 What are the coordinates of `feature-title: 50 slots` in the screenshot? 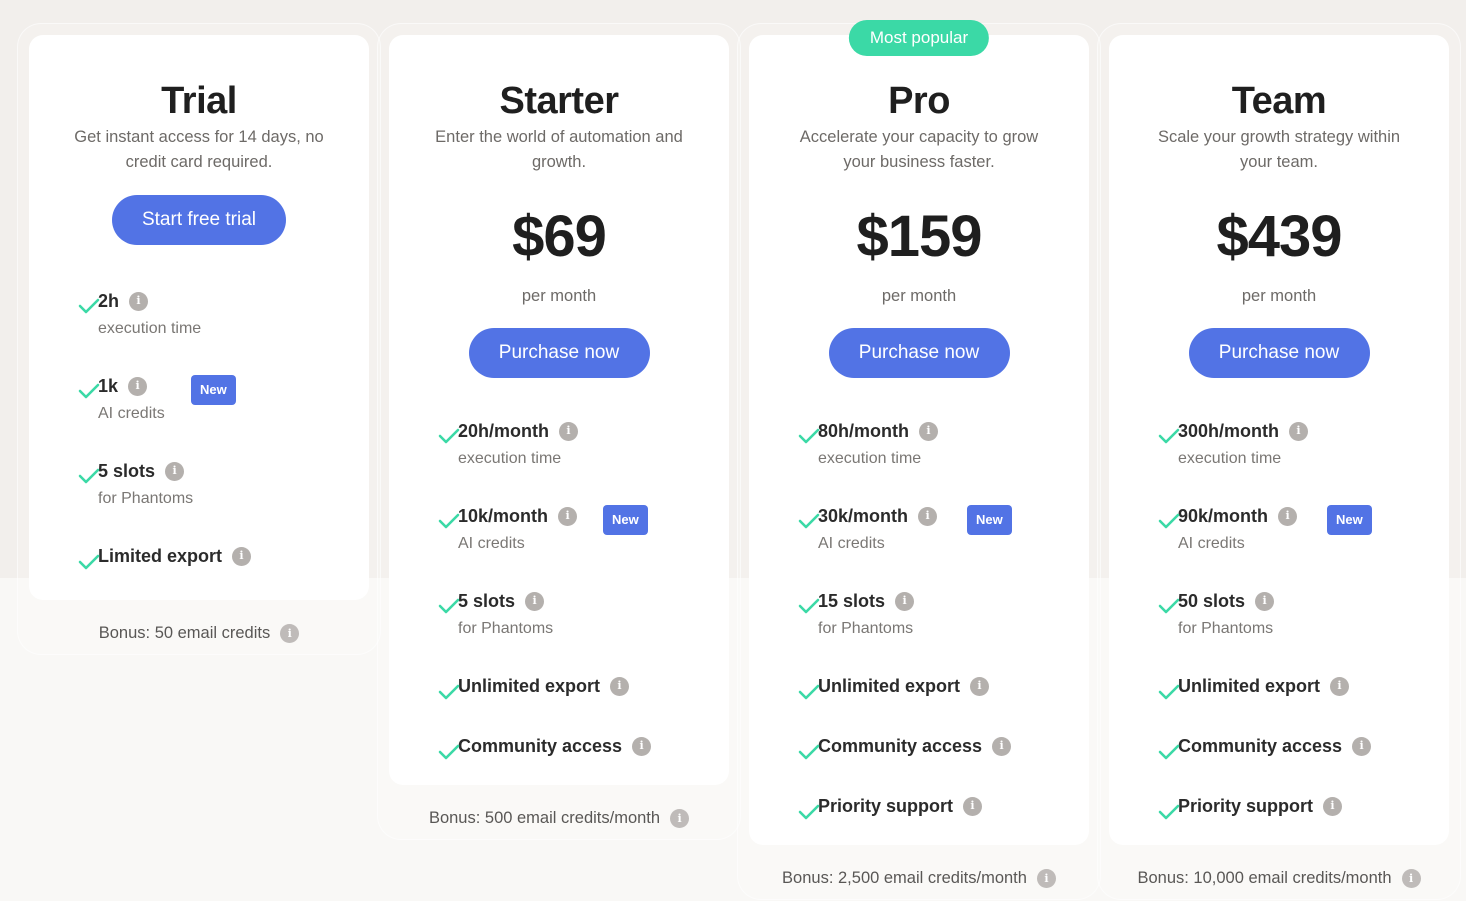 It's located at (1212, 601).